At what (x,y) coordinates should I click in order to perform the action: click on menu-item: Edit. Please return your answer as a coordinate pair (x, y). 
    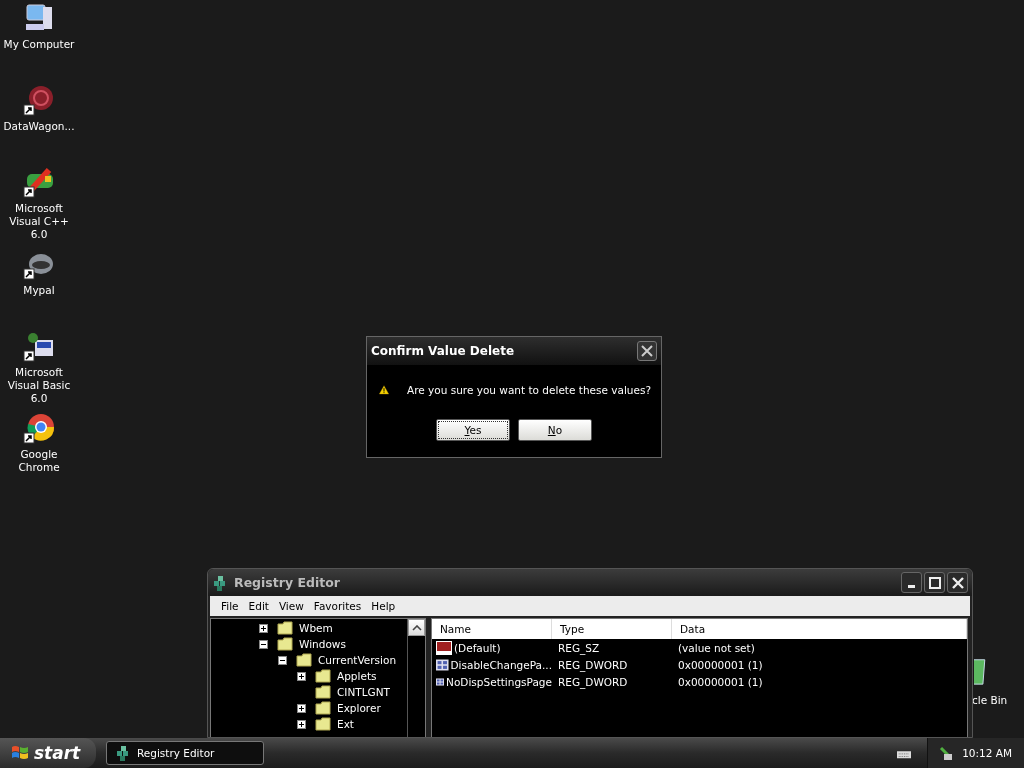
    Looking at the image, I should click on (258, 606).